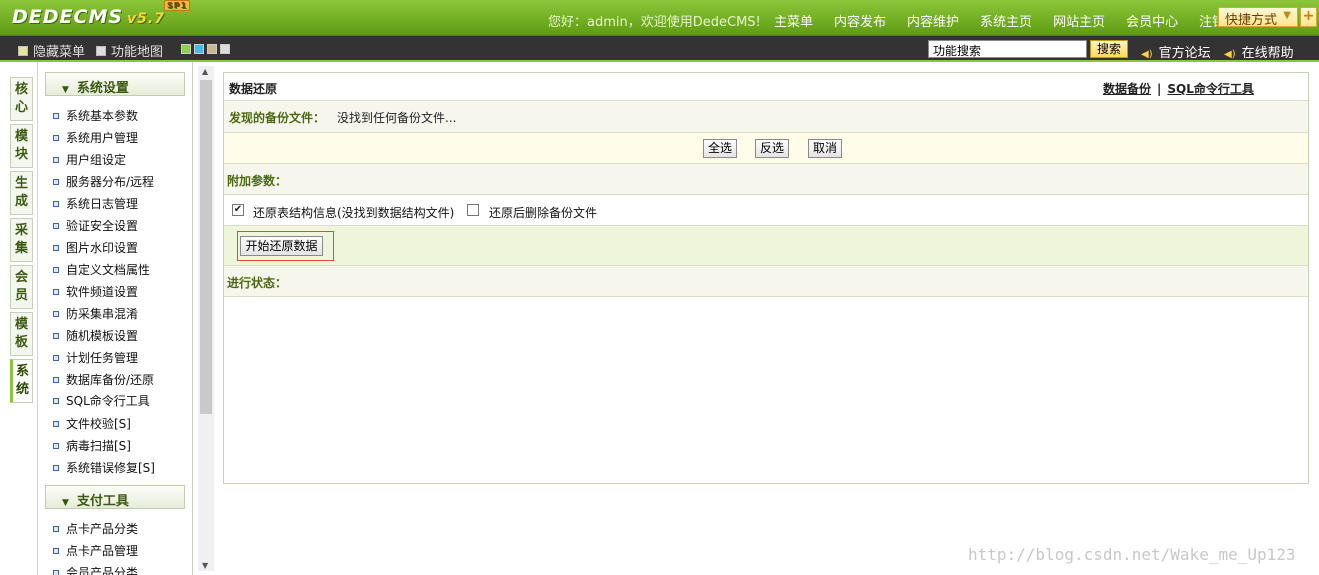  I want to click on menu-group-payment: ▼ 支付工具, so click(115, 497).